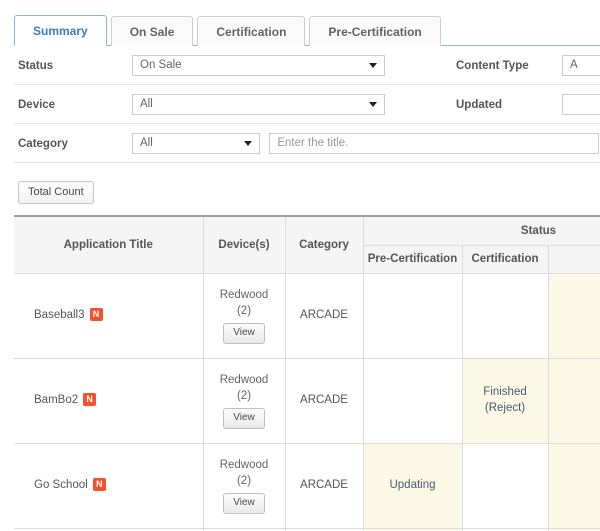 This screenshot has height=531, width=600. Describe the element at coordinates (258, 65) in the screenshot. I see `status-select: On Sale` at that location.